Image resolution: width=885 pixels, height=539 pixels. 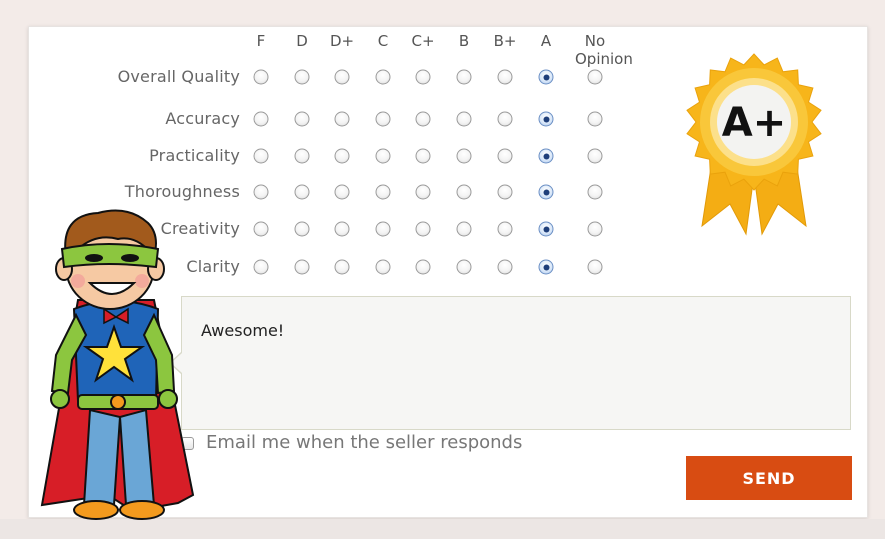 What do you see at coordinates (754, 123) in the screenshot?
I see `badge-text: A+` at bounding box center [754, 123].